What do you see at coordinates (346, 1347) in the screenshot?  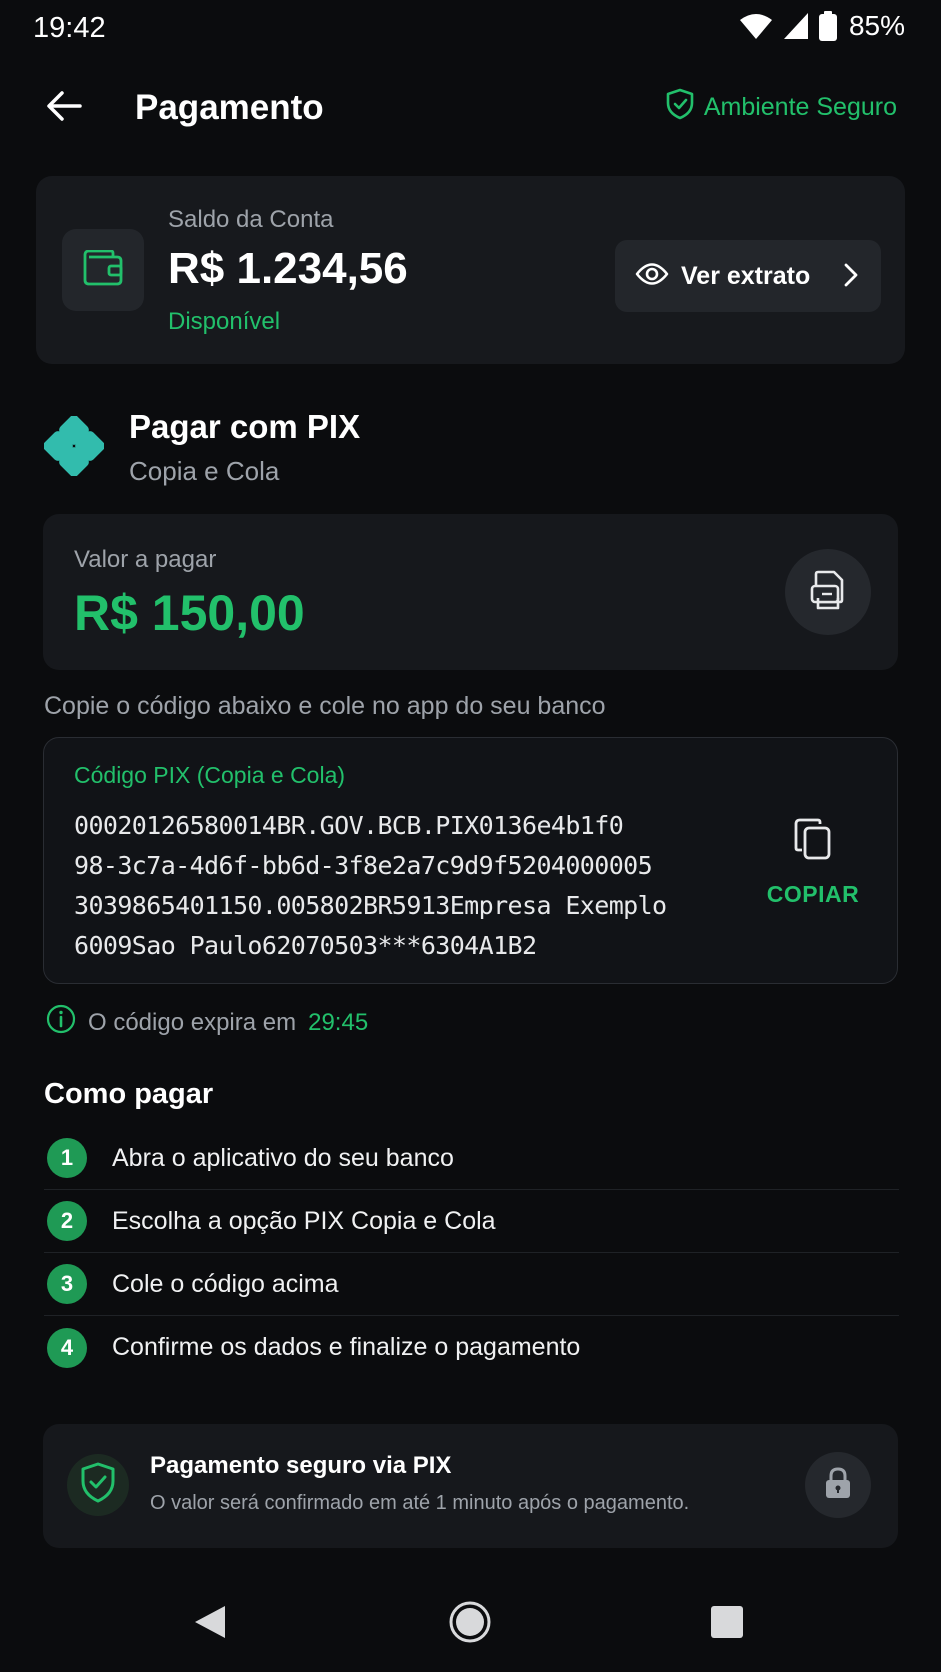 I see `step-text: Confirme os dados e finalize o pagamento` at bounding box center [346, 1347].